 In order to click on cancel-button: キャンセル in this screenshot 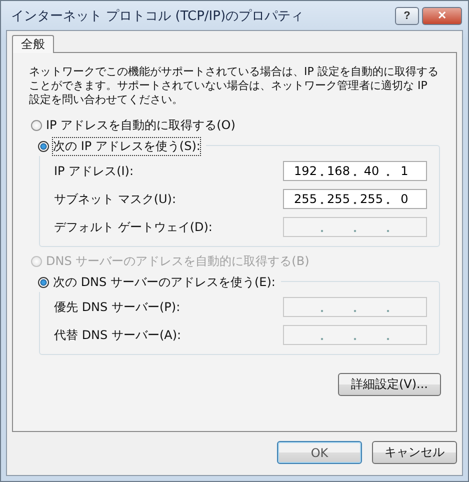, I will do `click(414, 452)`.